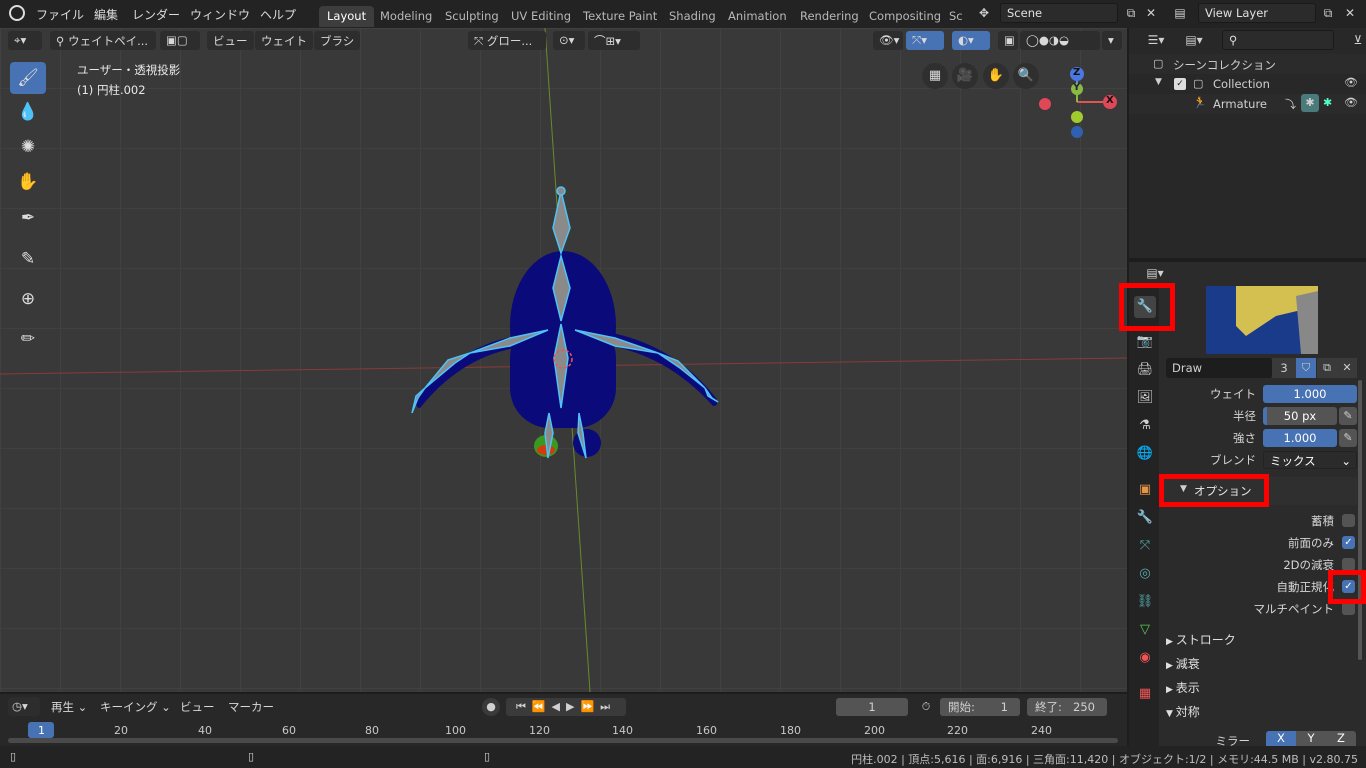  Describe the element at coordinates (197, 707) in the screenshot. I see `timeline-view-menu: ビュー` at that location.